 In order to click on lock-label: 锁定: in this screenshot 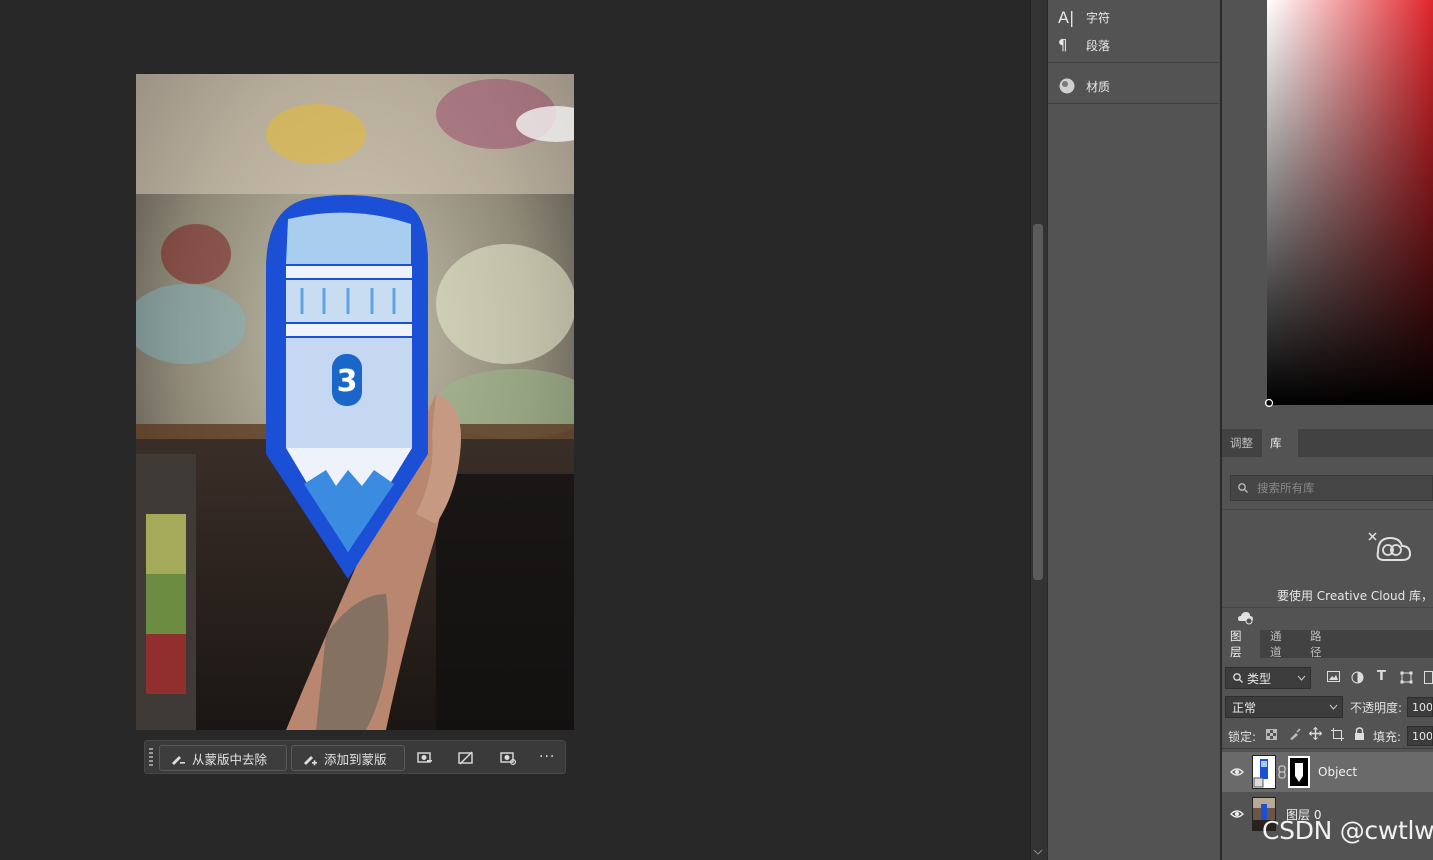, I will do `click(1242, 737)`.